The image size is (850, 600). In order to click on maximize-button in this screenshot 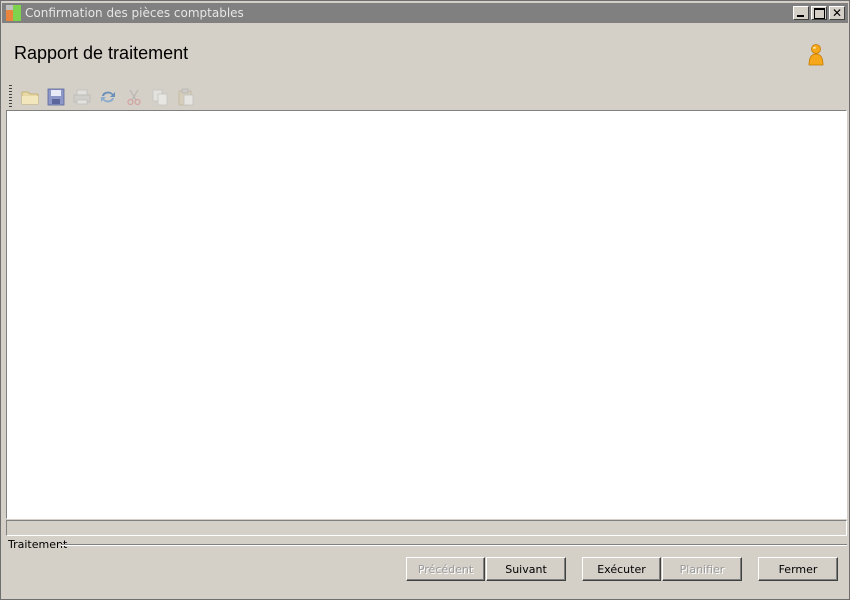, I will do `click(819, 13)`.